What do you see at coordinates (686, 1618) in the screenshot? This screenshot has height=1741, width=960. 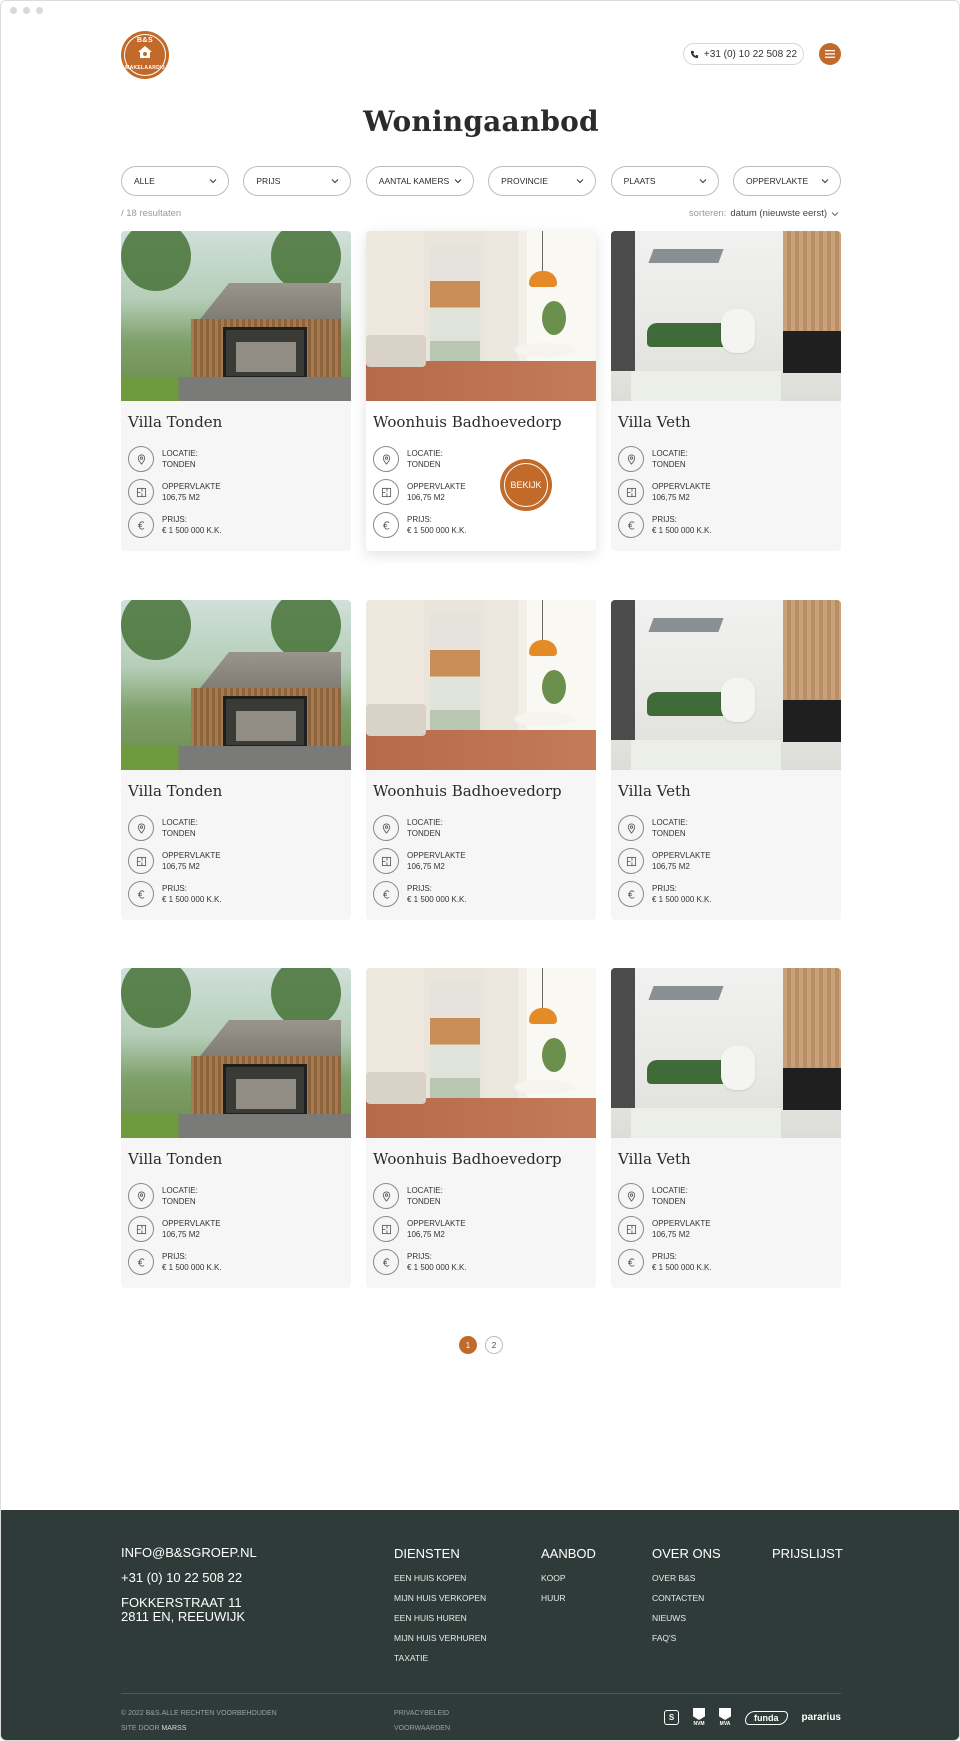 I see `footer-link: NIEUWS` at bounding box center [686, 1618].